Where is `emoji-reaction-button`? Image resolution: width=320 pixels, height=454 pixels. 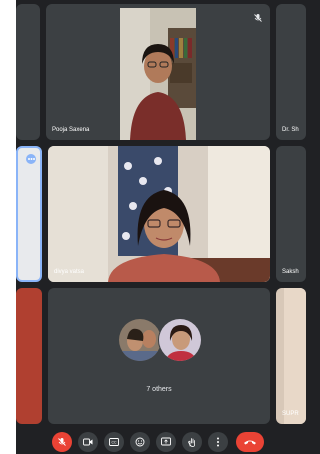 emoji-reaction-button is located at coordinates (140, 442).